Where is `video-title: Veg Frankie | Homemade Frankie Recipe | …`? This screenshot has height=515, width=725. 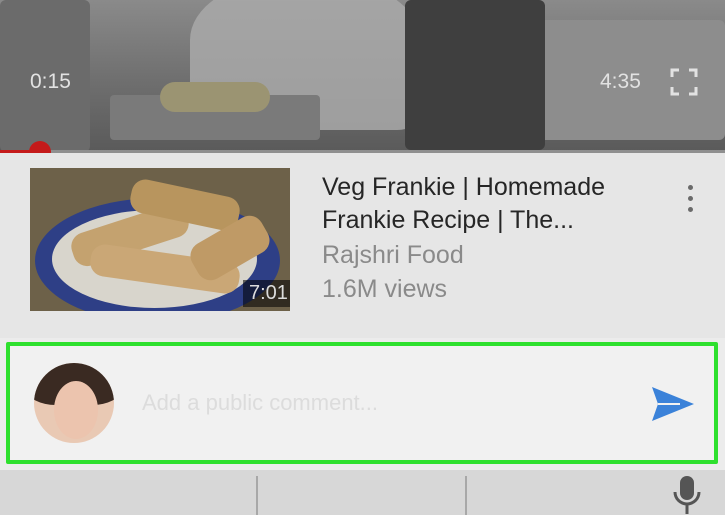 video-title: Veg Frankie | Homemade Frankie Recipe | … is located at coordinates (487, 204).